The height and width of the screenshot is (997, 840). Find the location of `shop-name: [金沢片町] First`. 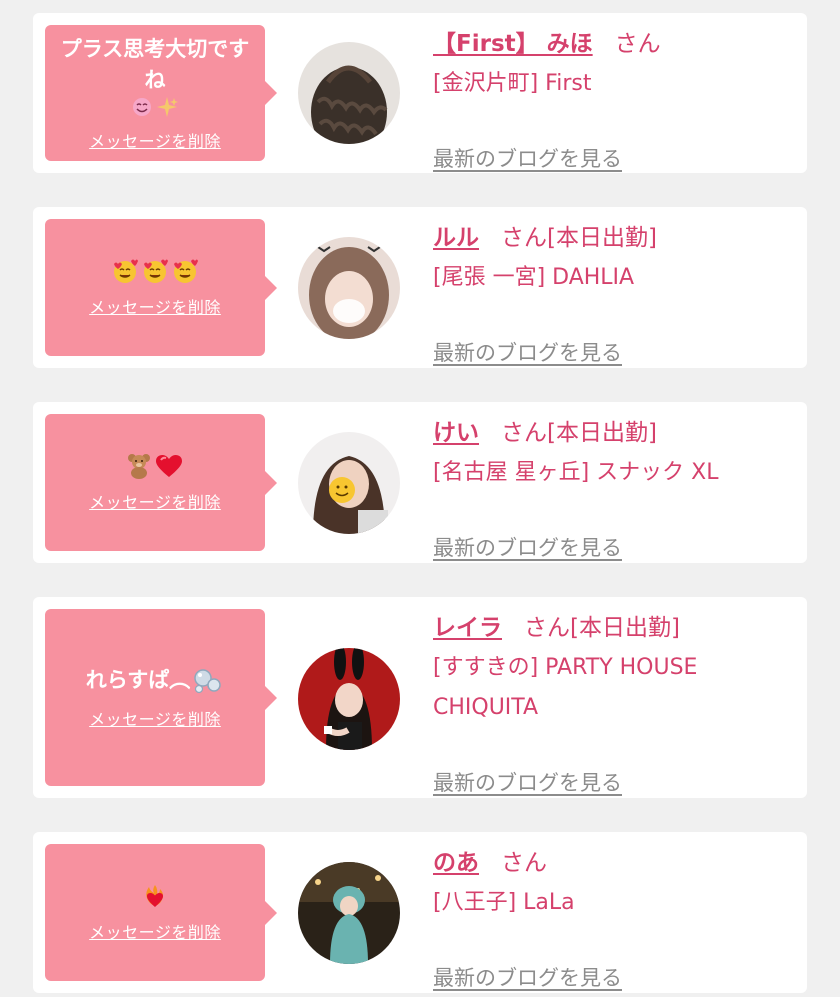

shop-name: [金沢片町] First is located at coordinates (512, 83).